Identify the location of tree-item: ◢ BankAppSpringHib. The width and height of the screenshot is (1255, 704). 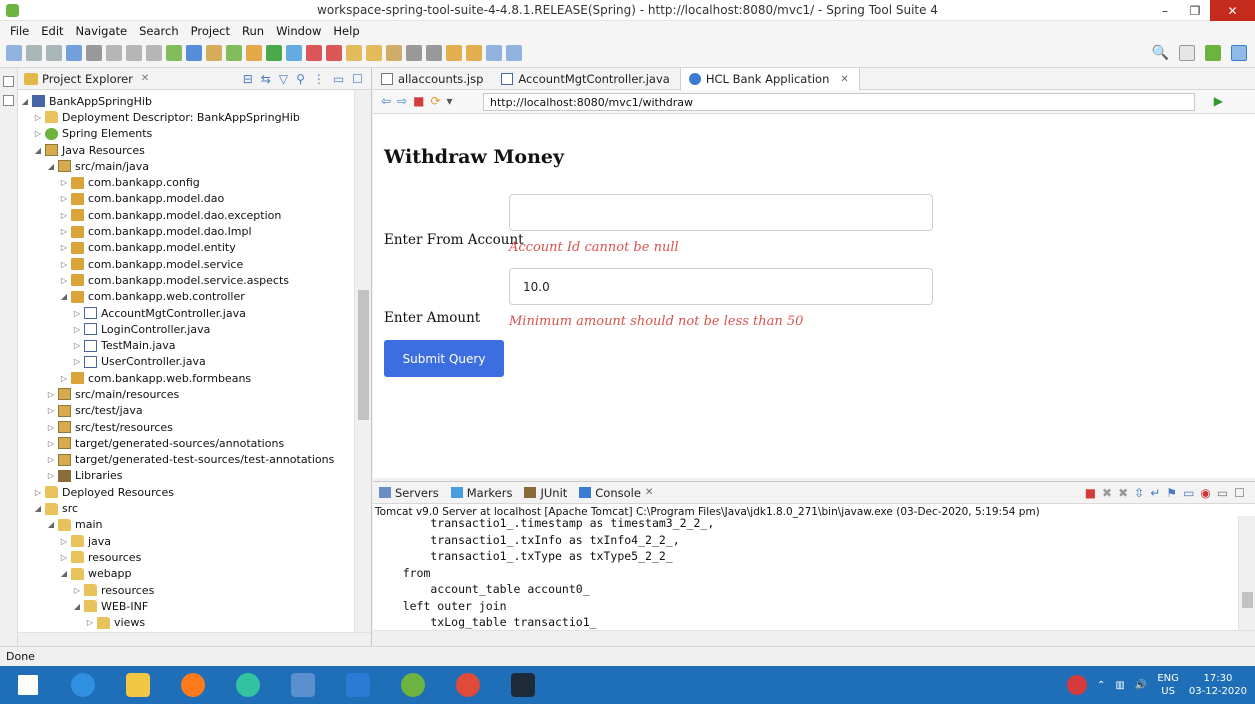
(186, 101).